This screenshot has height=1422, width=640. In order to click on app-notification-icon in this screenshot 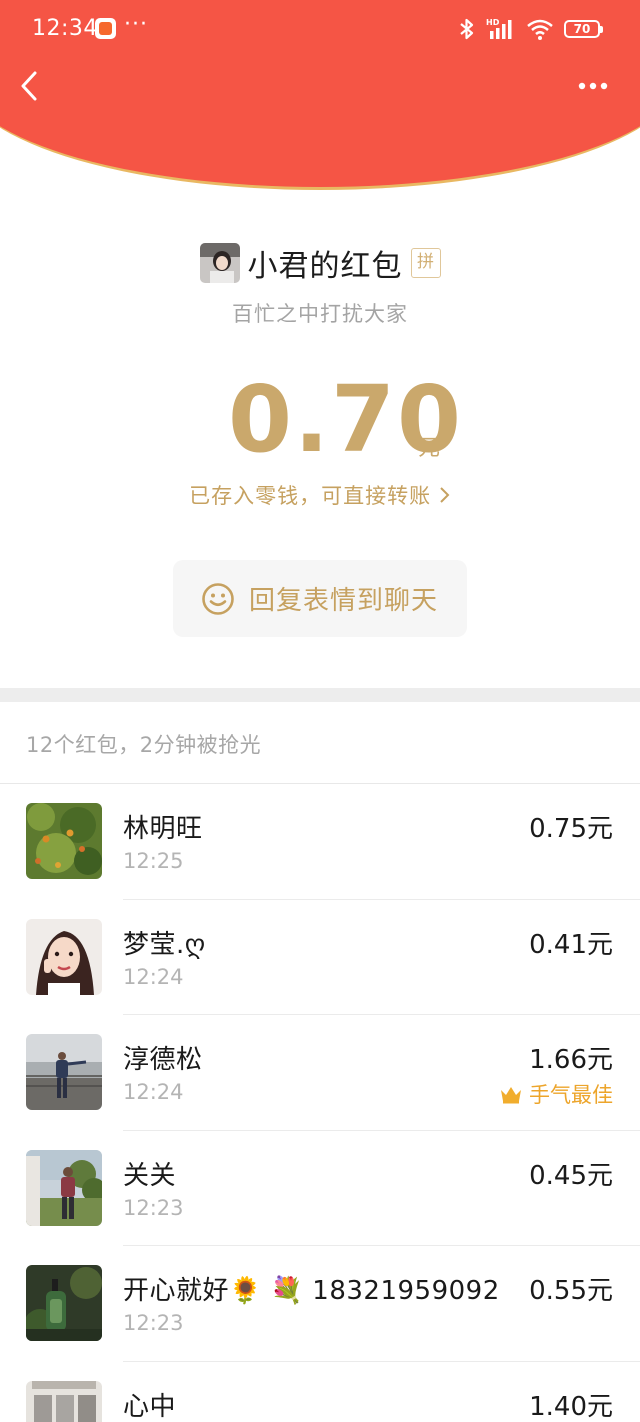, I will do `click(105, 28)`.